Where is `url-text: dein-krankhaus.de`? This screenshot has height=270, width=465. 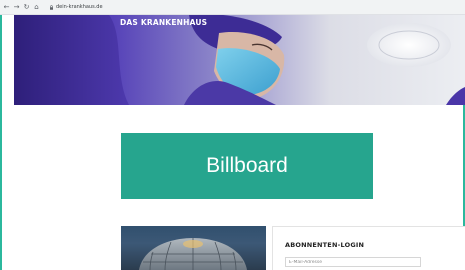 url-text: dein-krankhaus.de is located at coordinates (79, 7).